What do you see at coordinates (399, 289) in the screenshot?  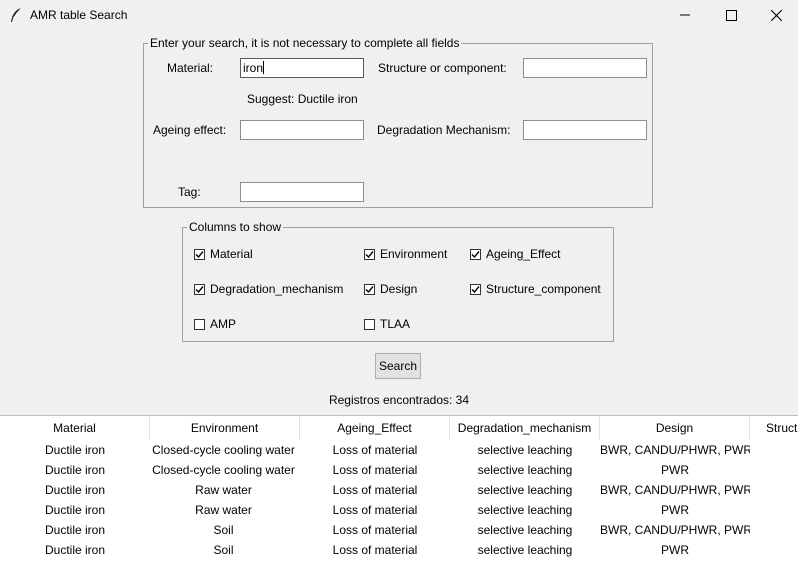 I see `checkbox-label: Design` at bounding box center [399, 289].